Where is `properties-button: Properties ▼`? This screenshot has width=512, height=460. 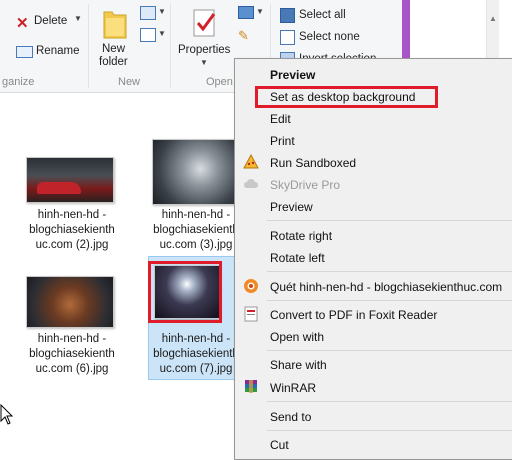
properties-button: Properties ▼ is located at coordinates (204, 37).